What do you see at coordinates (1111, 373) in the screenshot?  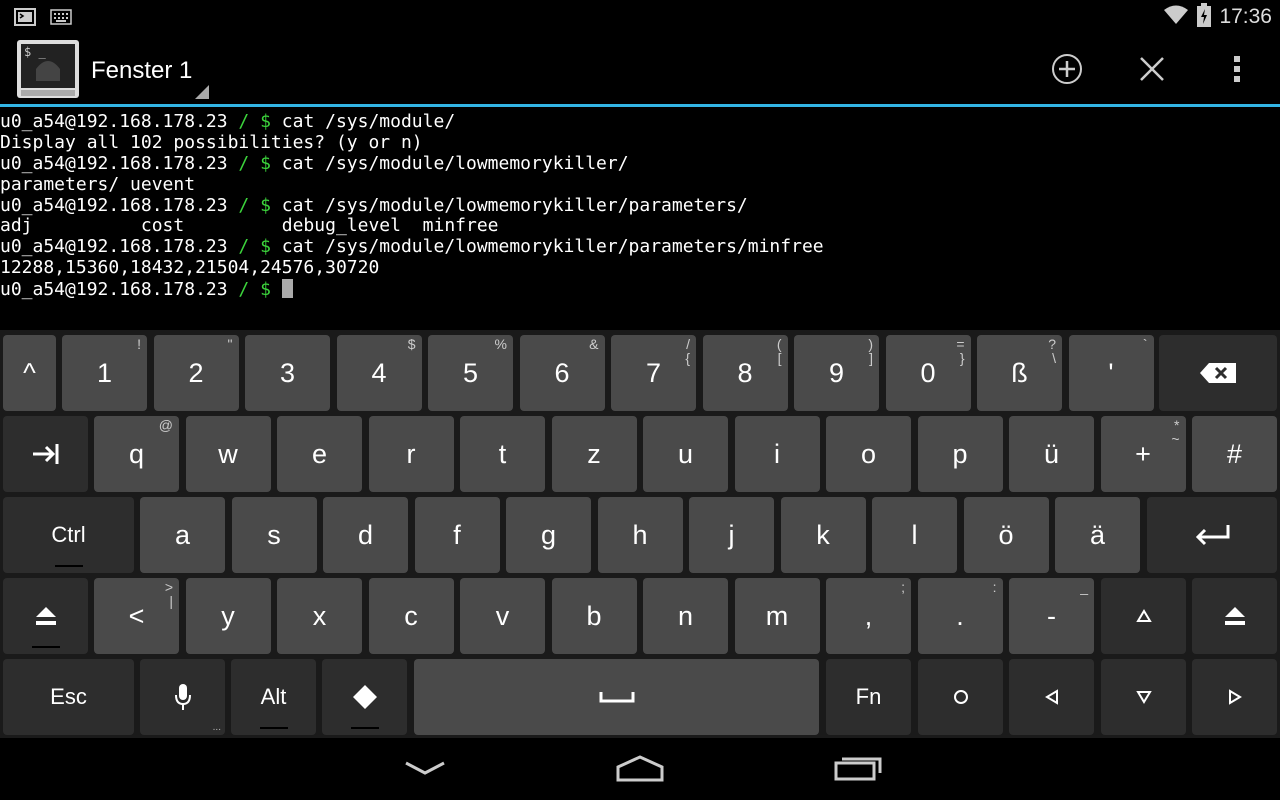 I see `key-': ' `` at bounding box center [1111, 373].